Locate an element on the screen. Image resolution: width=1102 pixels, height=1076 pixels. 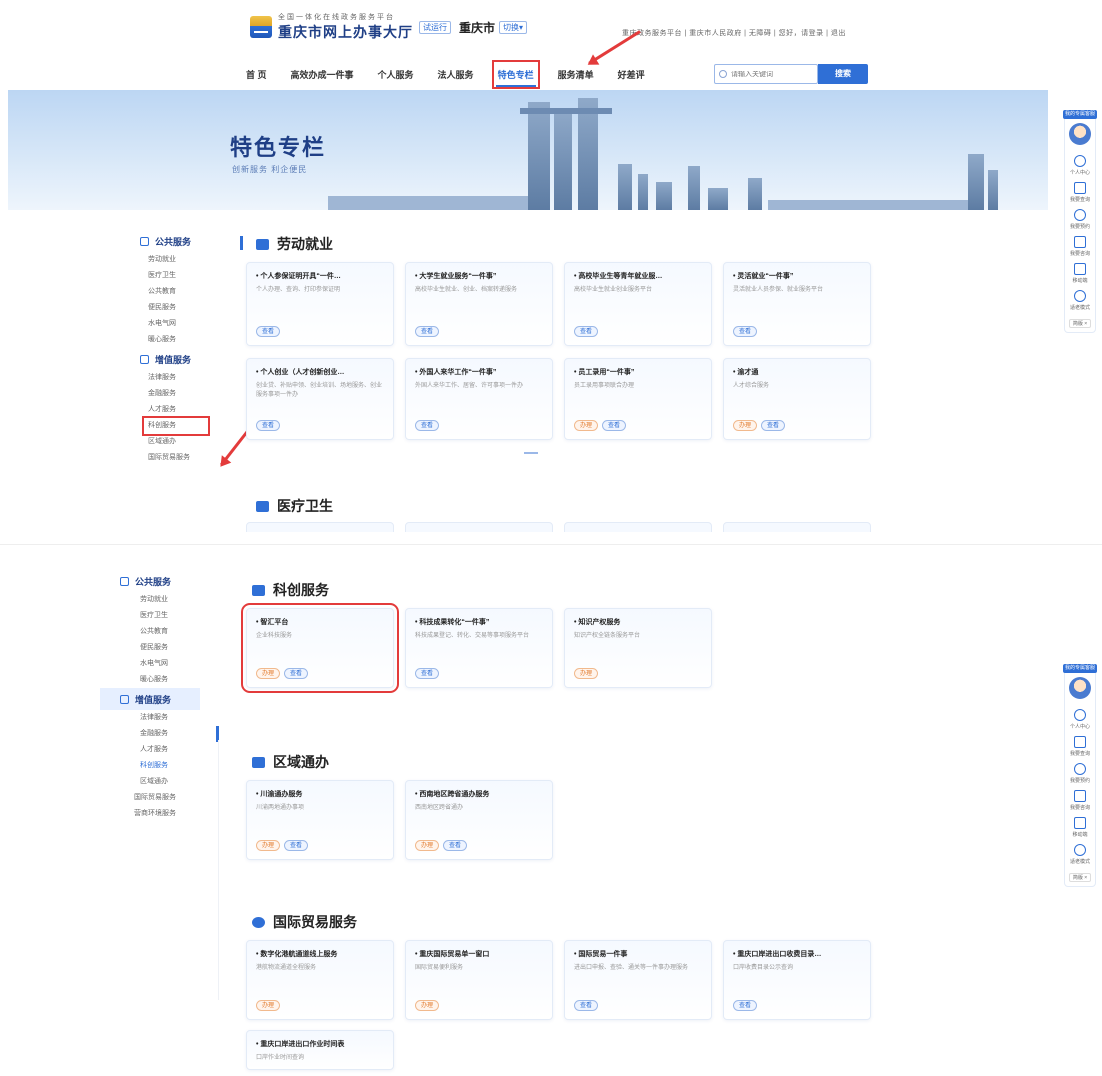
service-card: • 知识产权服务 知识产权全链条服务平台 办理 is located at coordinates (638, 648).